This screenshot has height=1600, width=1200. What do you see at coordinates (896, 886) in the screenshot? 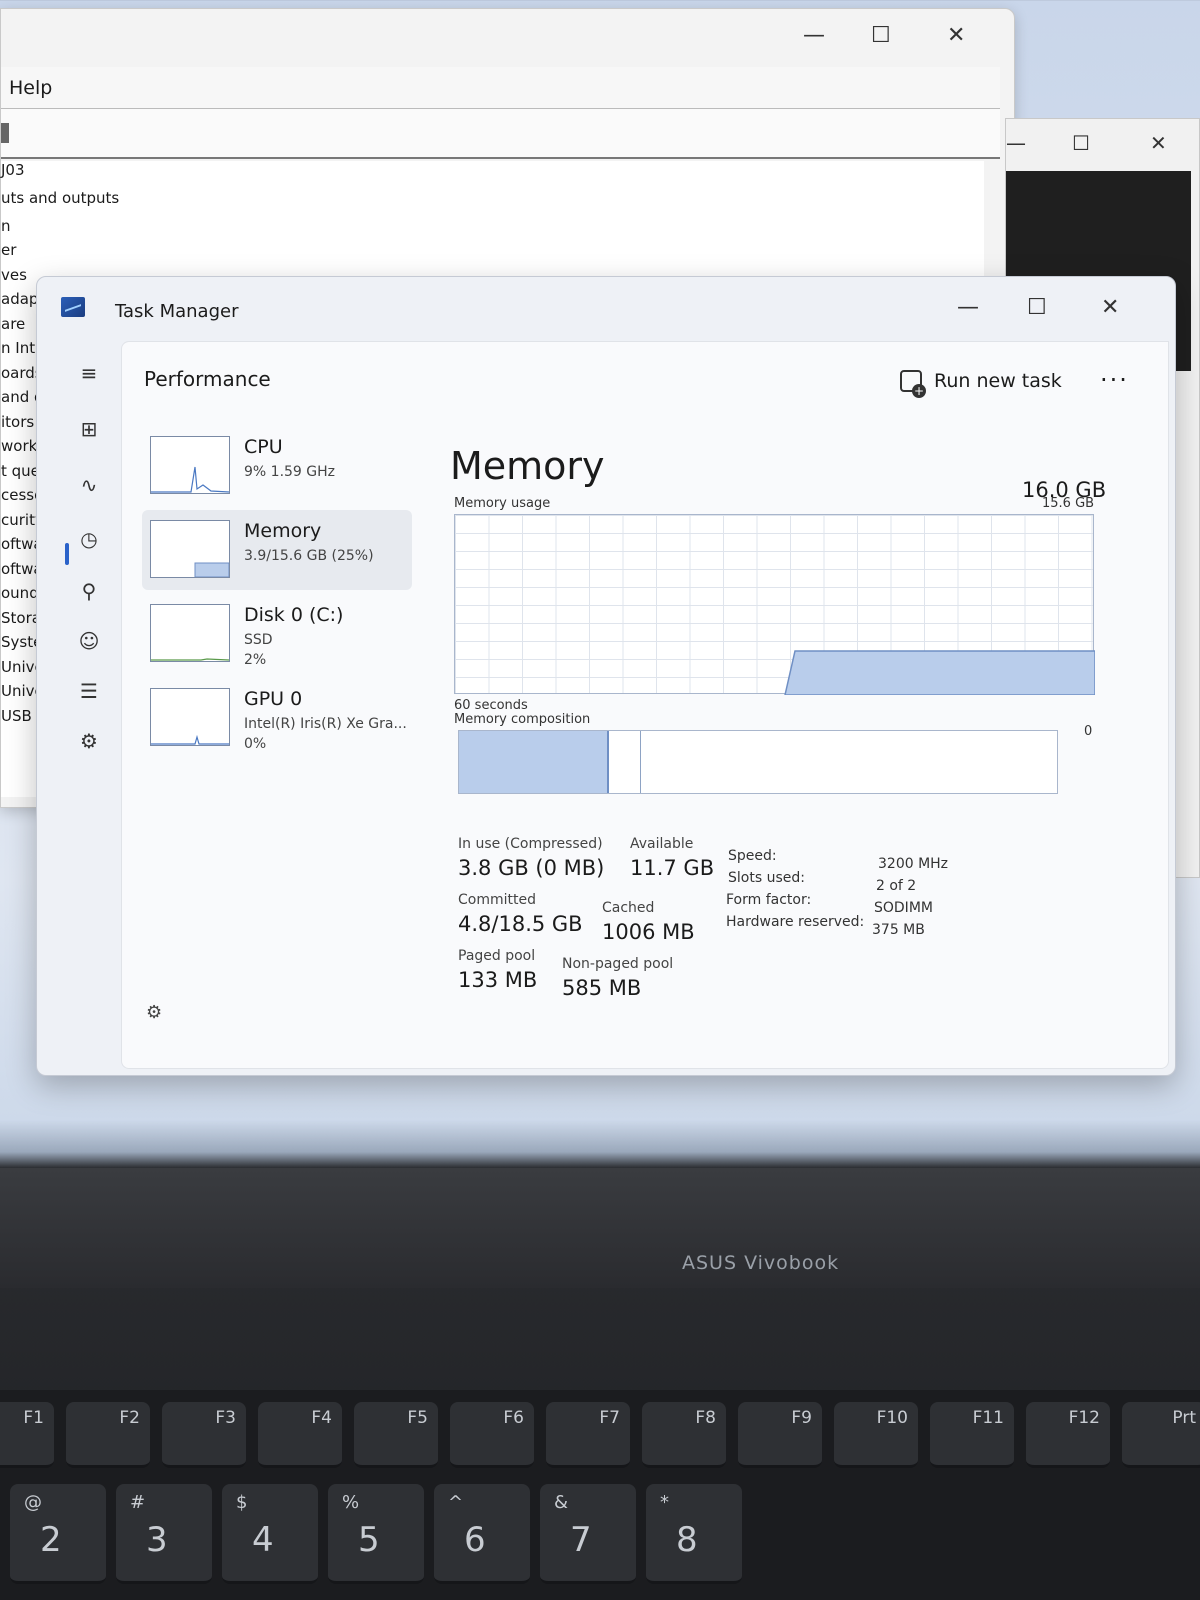
I see `spec-slots-value: 2 of 2` at bounding box center [896, 886].